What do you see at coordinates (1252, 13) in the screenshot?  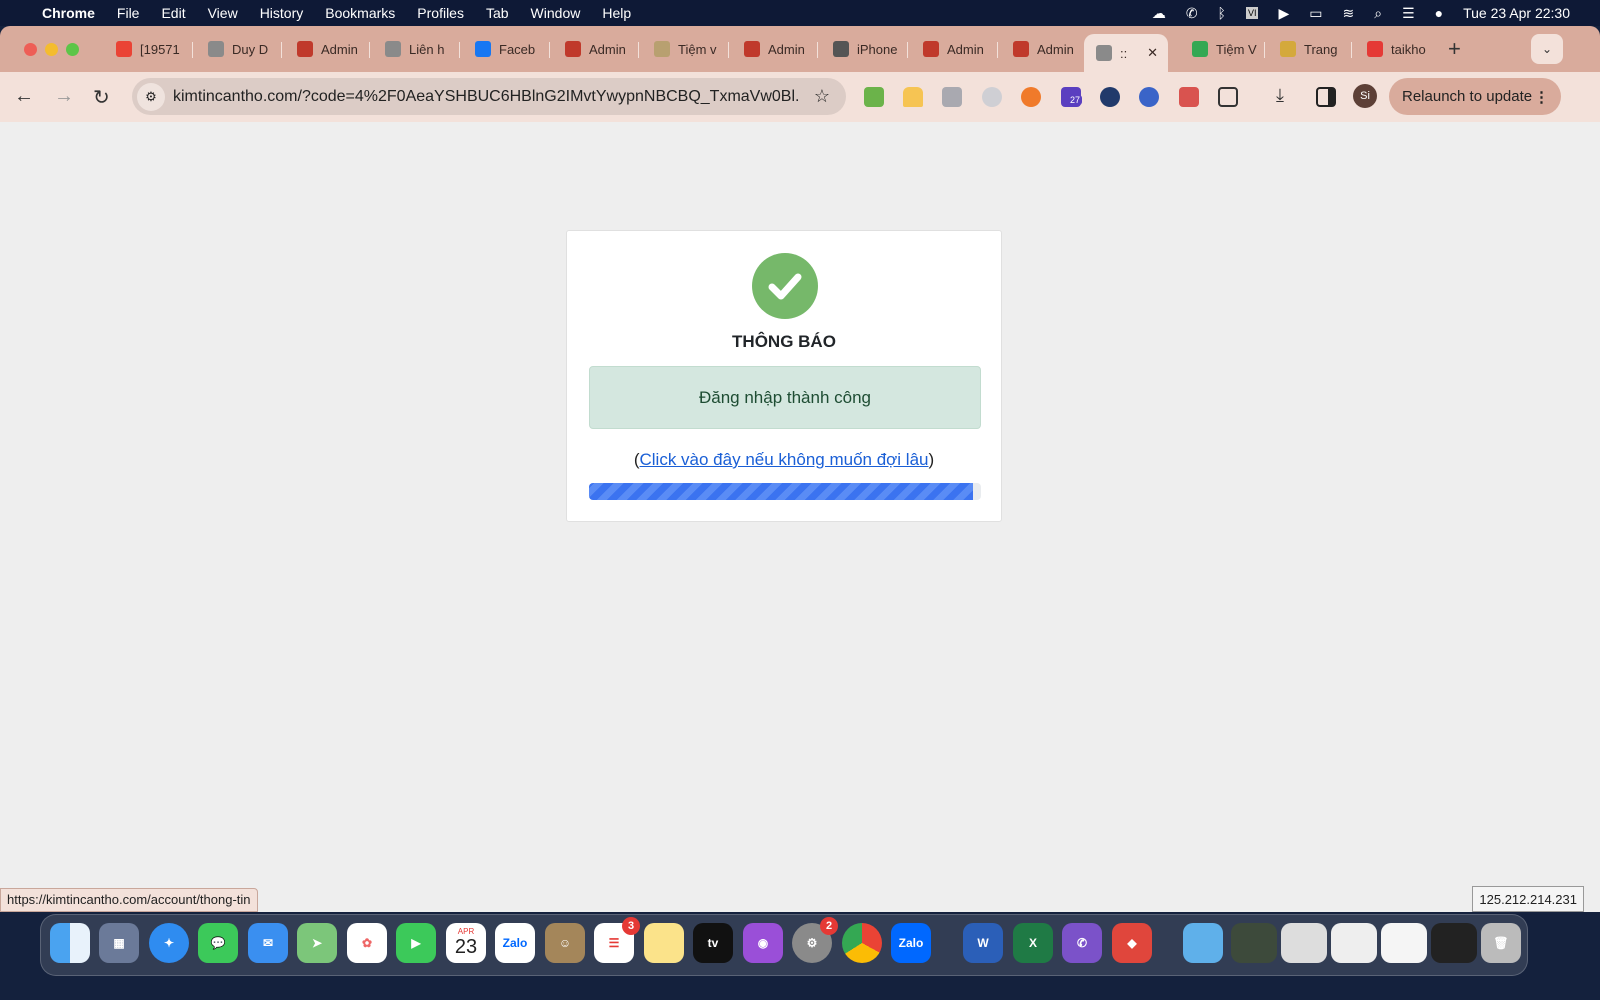 I see `input-source-icon: VI` at bounding box center [1252, 13].